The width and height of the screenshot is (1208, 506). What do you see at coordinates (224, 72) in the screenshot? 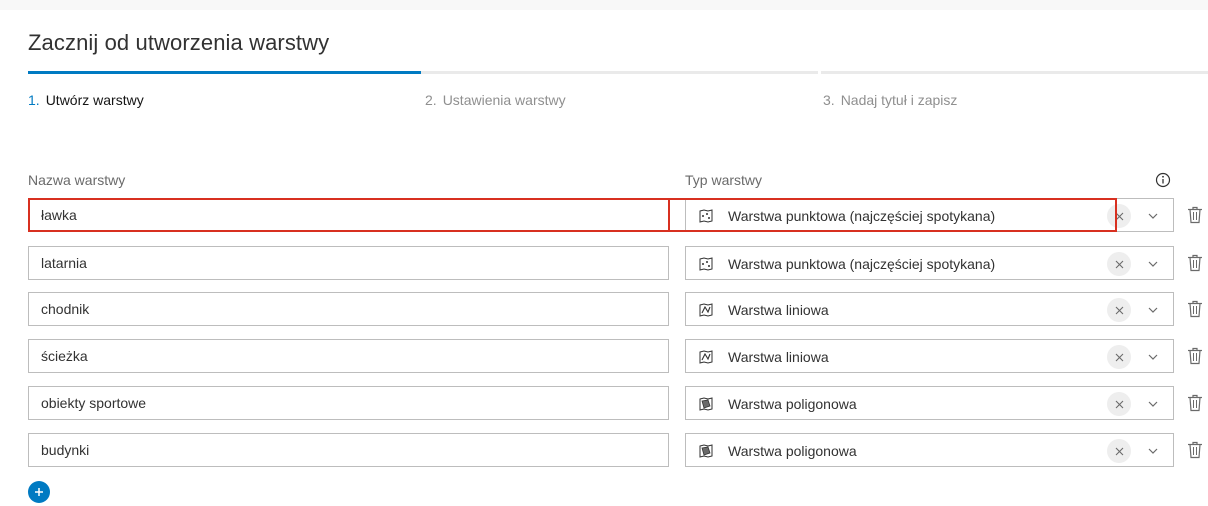
I see `step-1-progress` at bounding box center [224, 72].